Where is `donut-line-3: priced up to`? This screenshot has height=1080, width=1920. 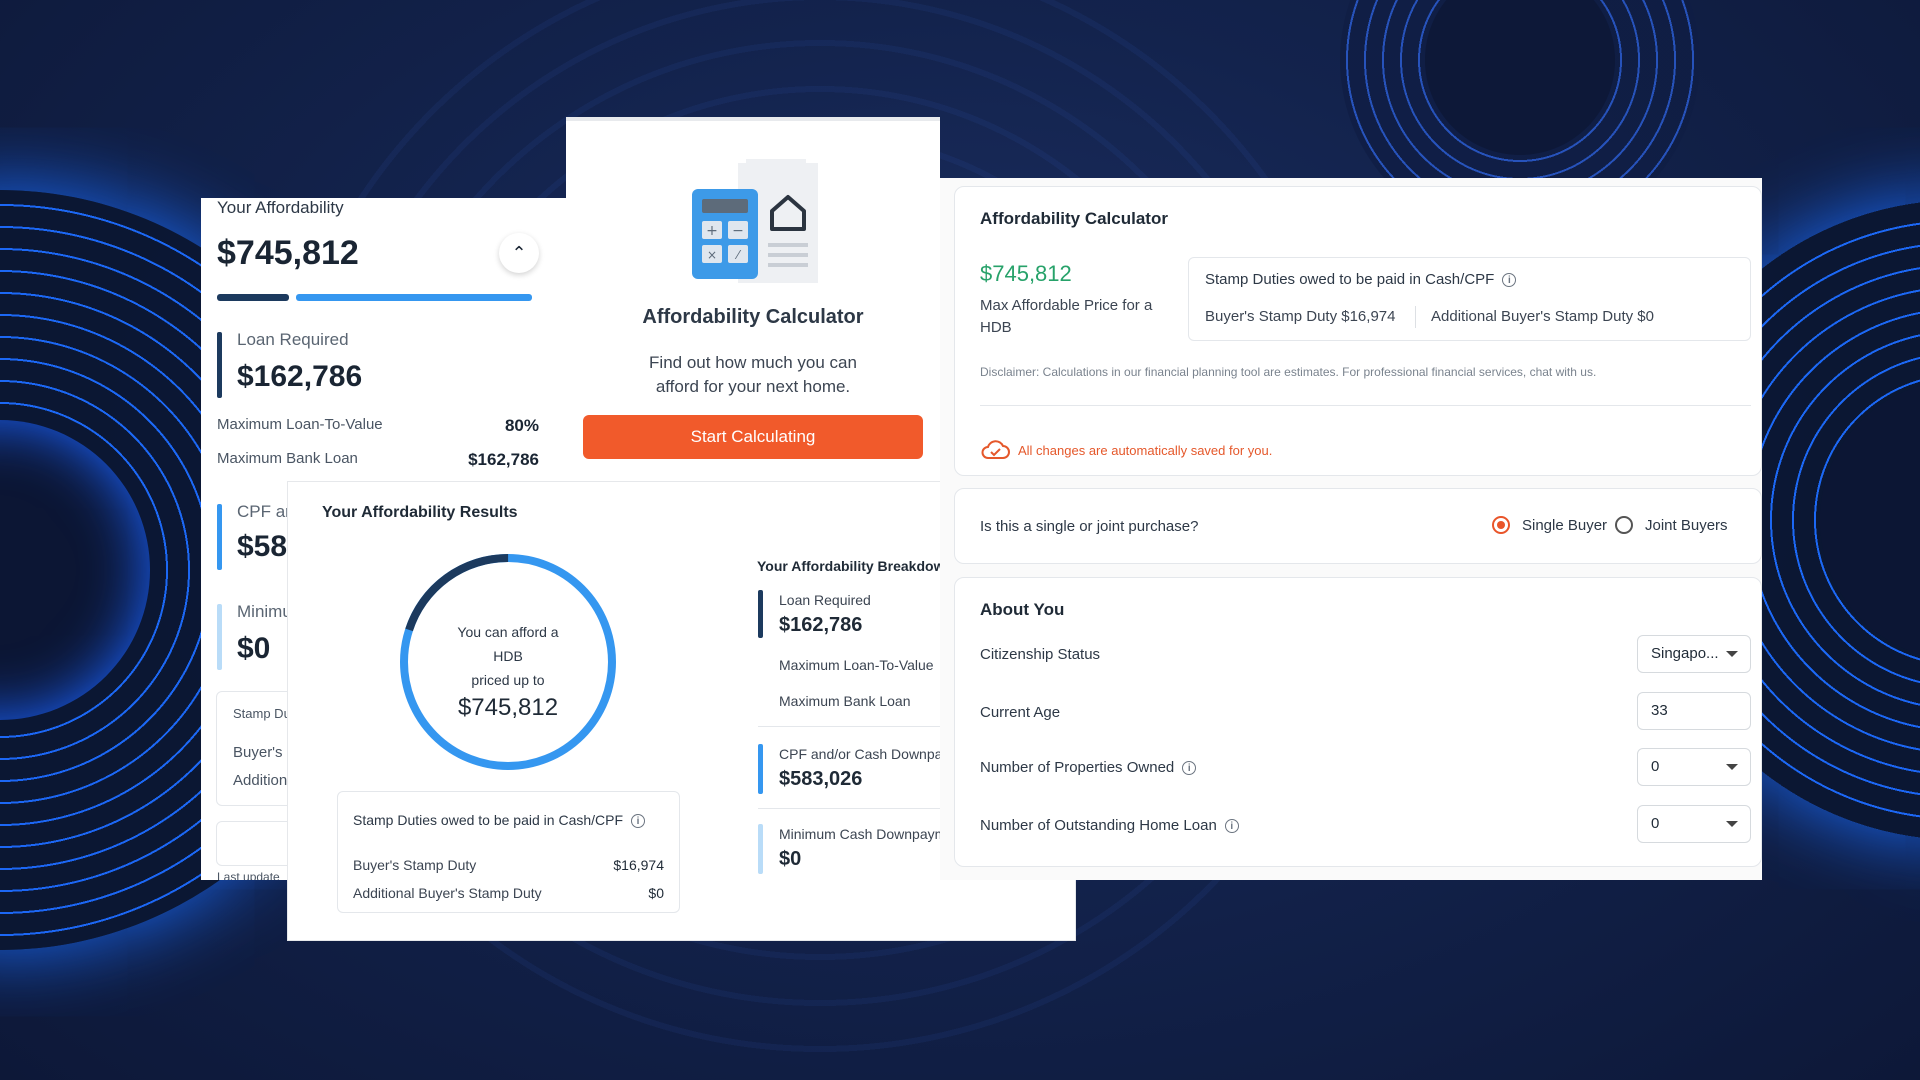 donut-line-3: priced up to is located at coordinates (508, 680).